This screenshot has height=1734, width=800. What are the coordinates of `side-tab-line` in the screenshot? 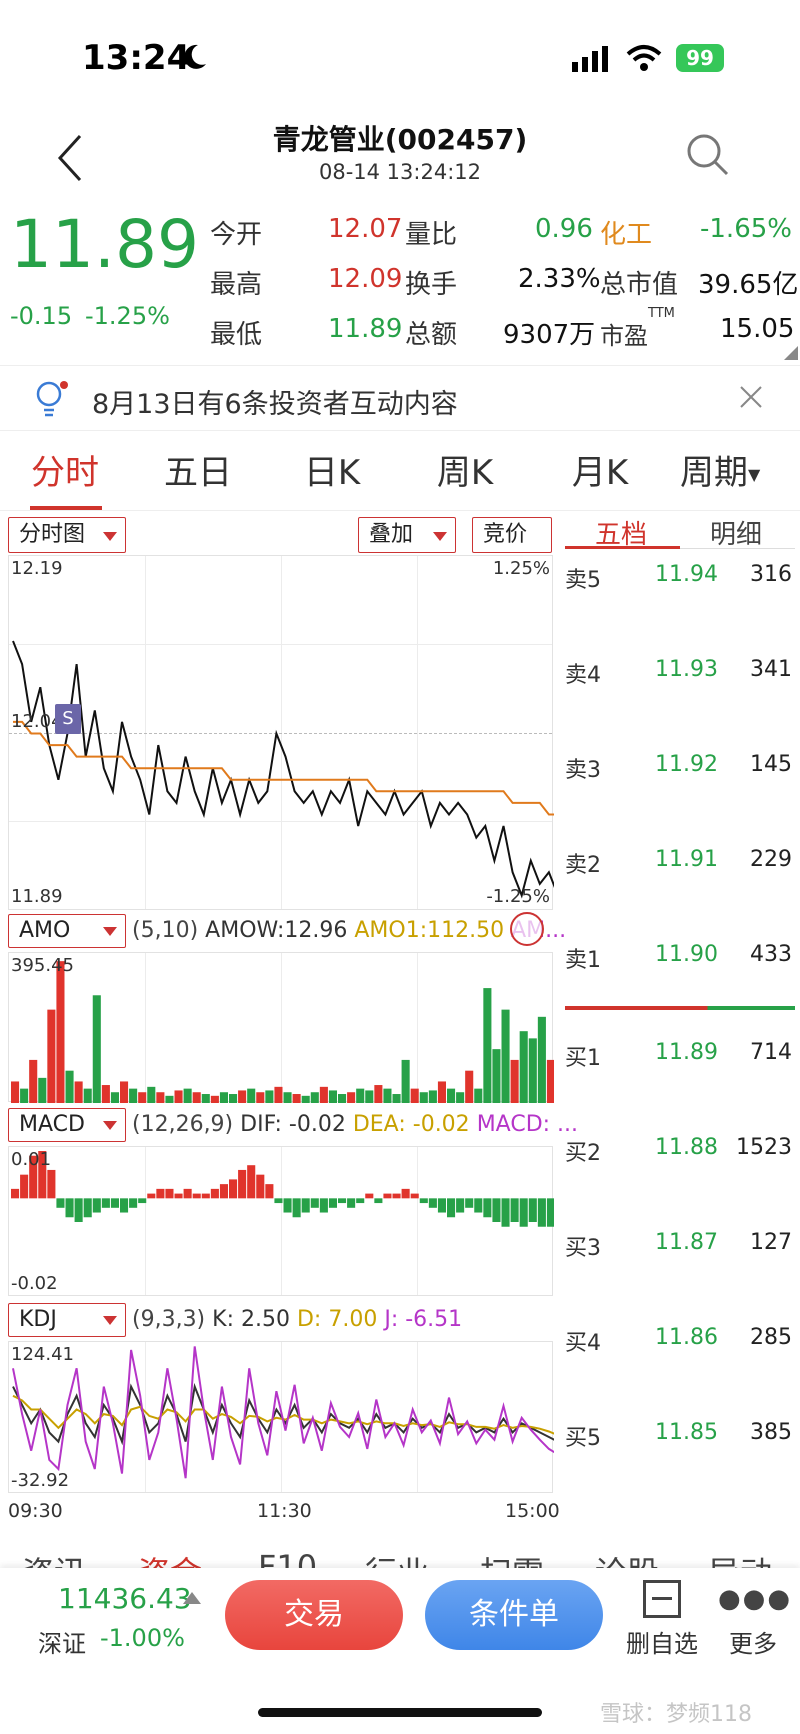 It's located at (737, 548).